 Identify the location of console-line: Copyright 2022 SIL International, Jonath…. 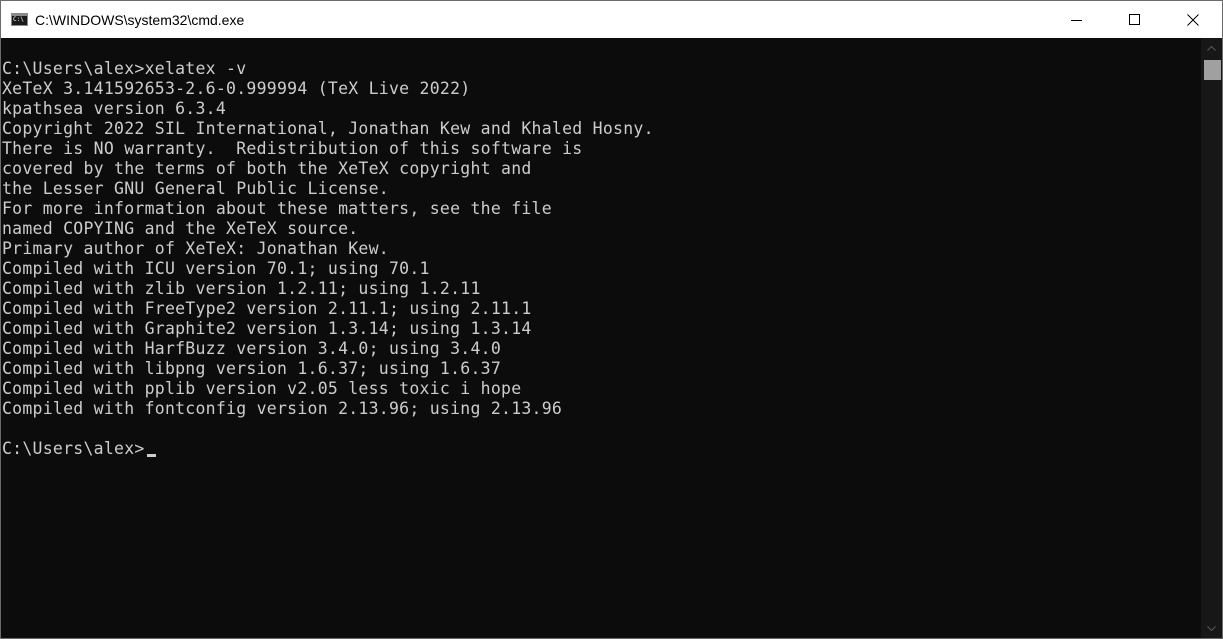
(600, 129).